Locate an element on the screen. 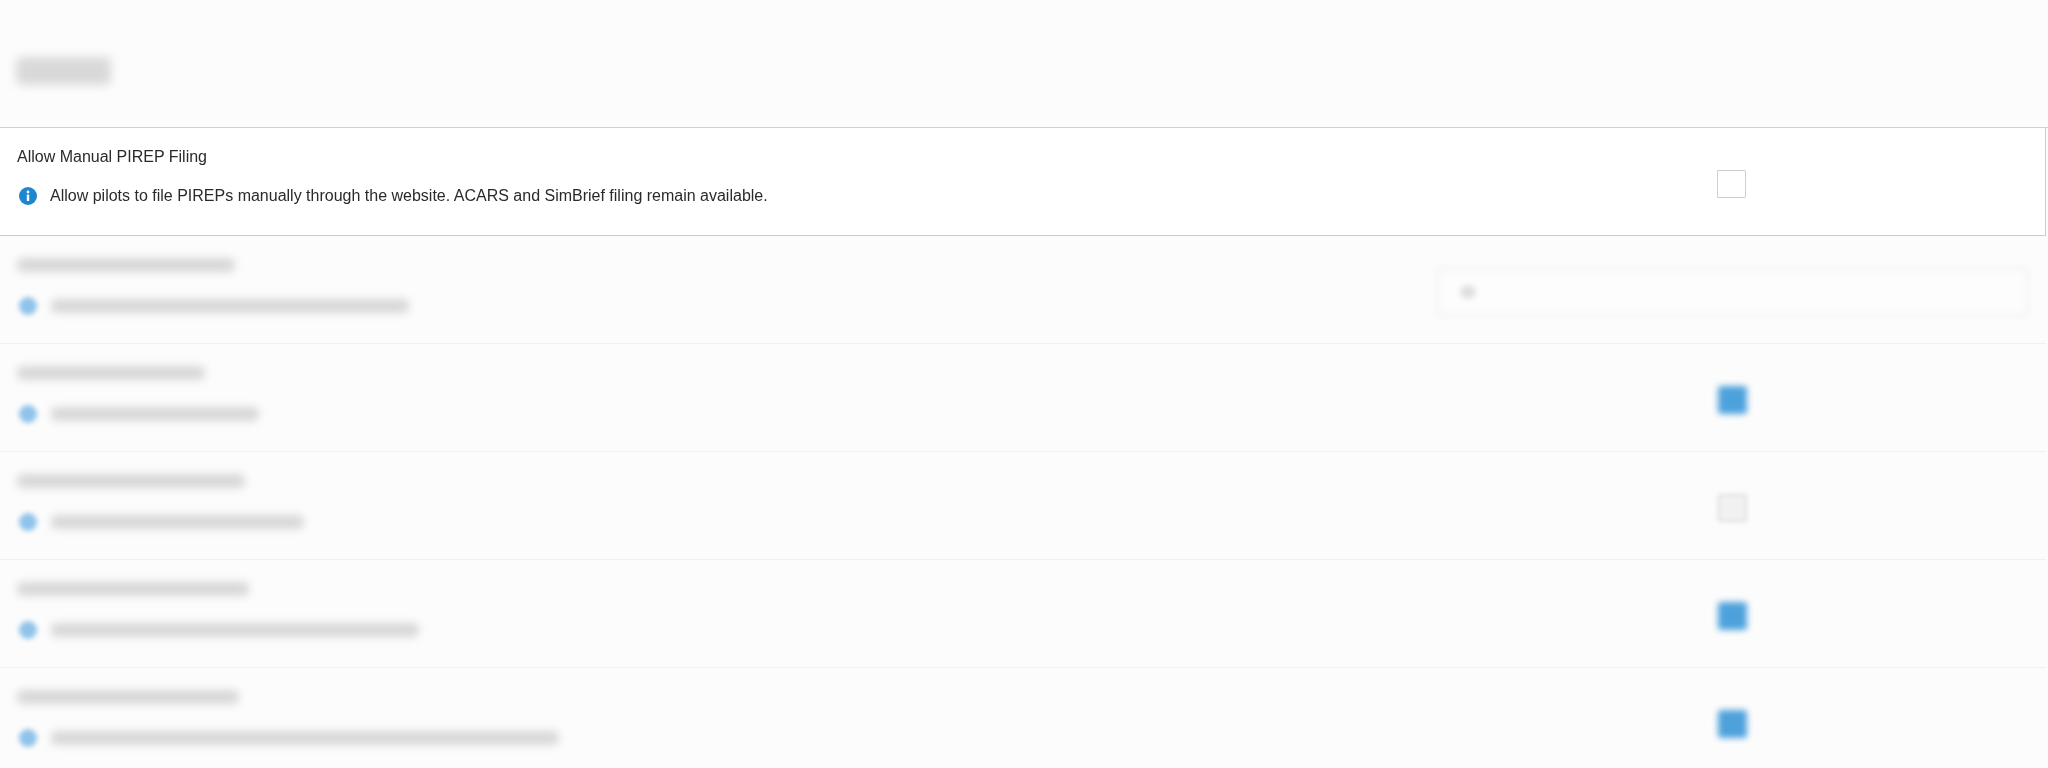 This screenshot has width=2048, height=768. info-icon is located at coordinates (28, 196).